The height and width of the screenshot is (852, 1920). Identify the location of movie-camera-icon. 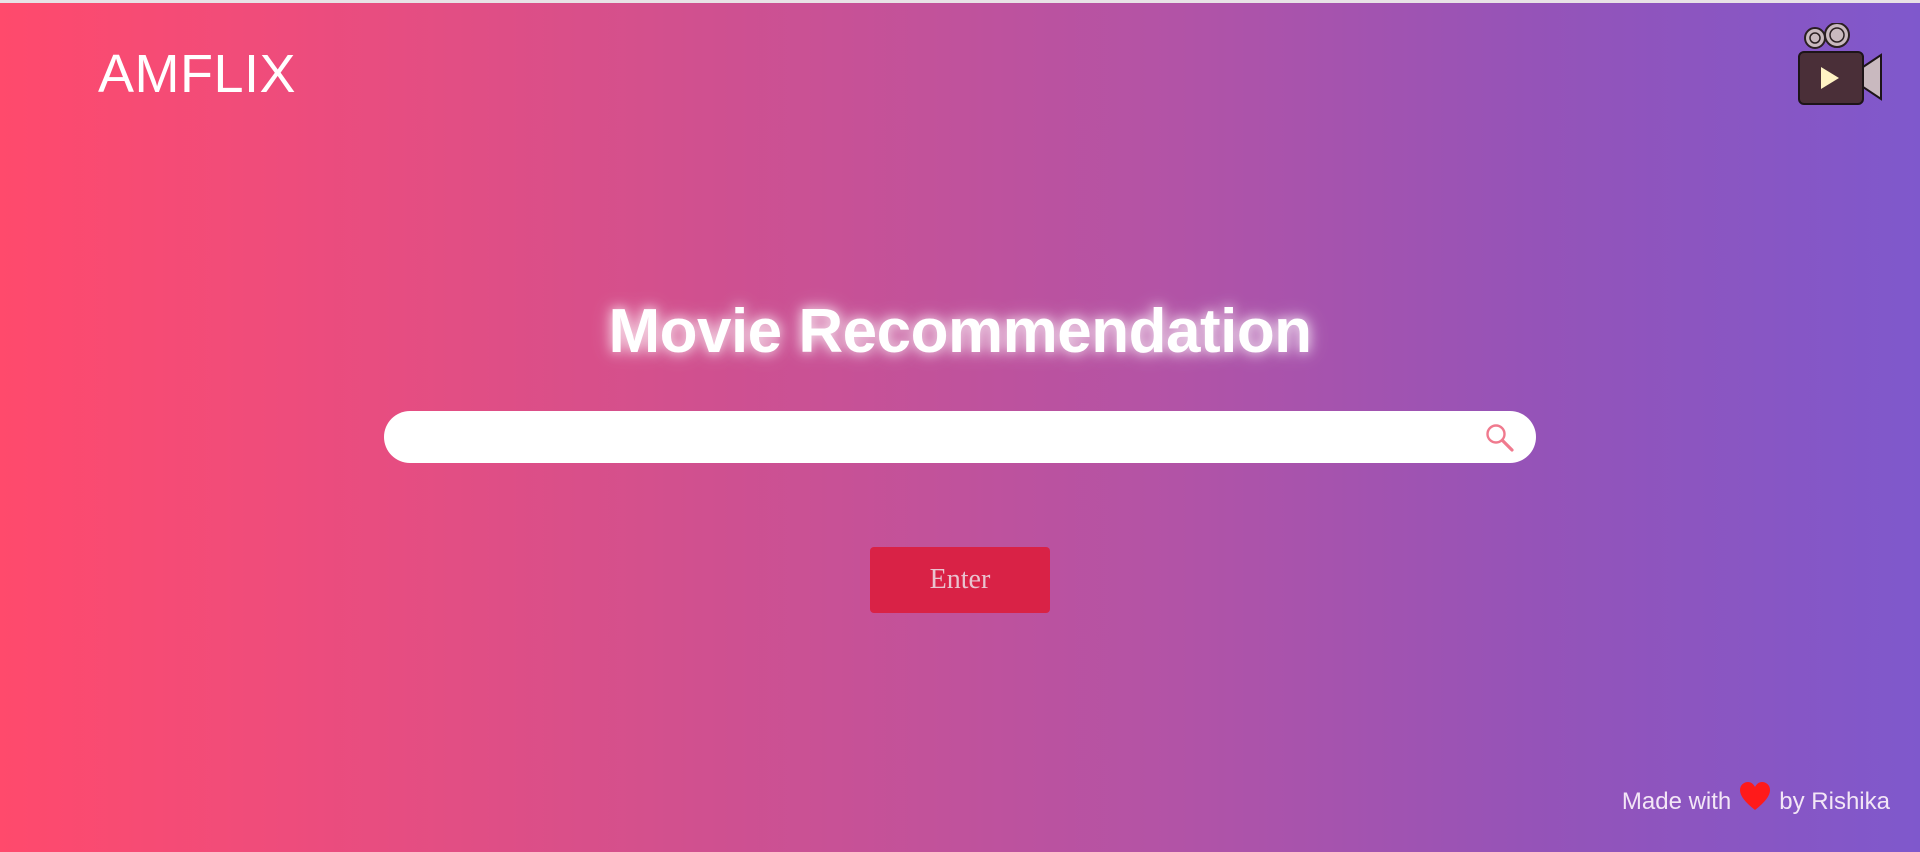
(1840, 64).